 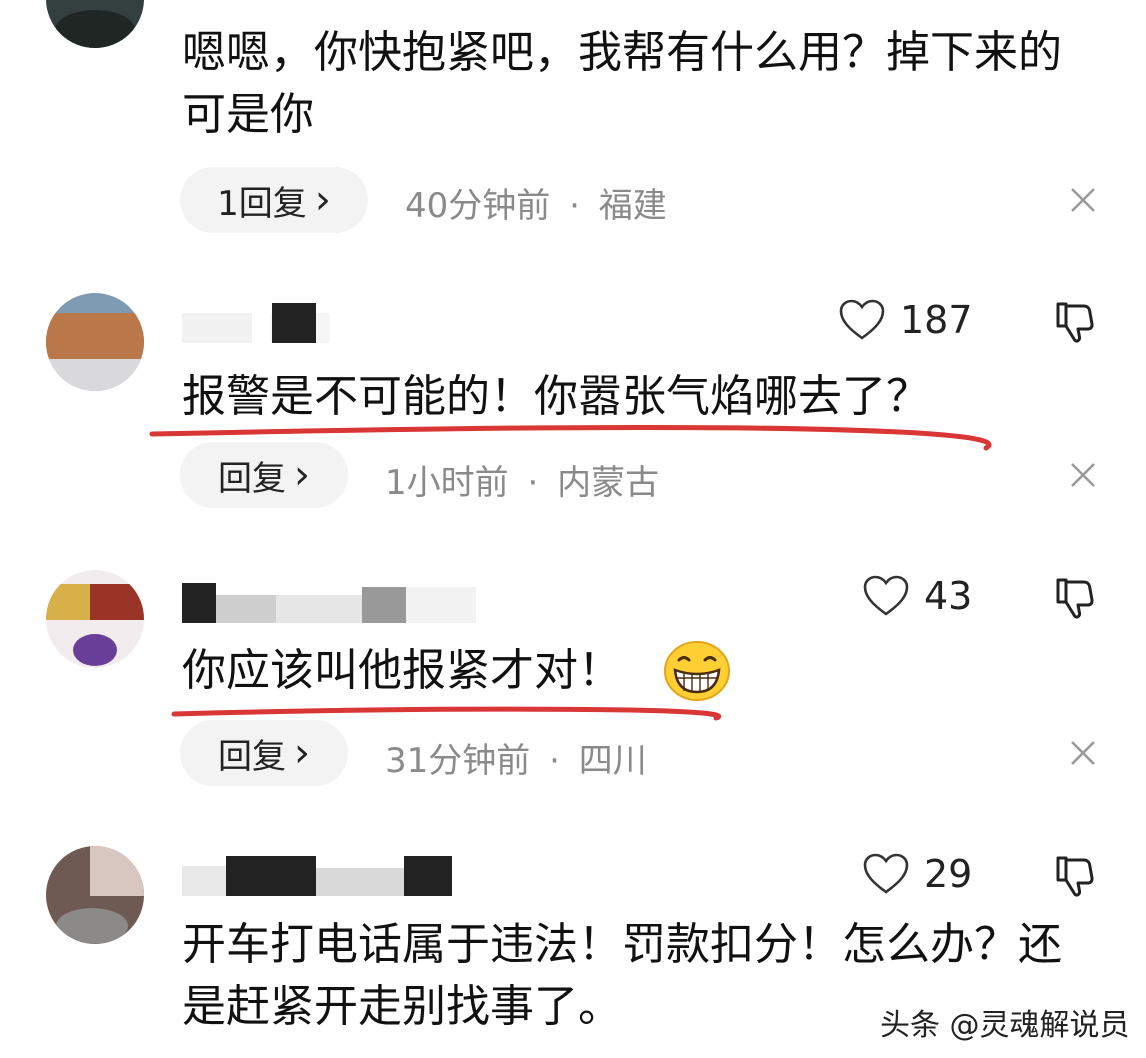 What do you see at coordinates (522, 483) in the screenshot?
I see `comment-meta: 1小时前 · 内蒙古` at bounding box center [522, 483].